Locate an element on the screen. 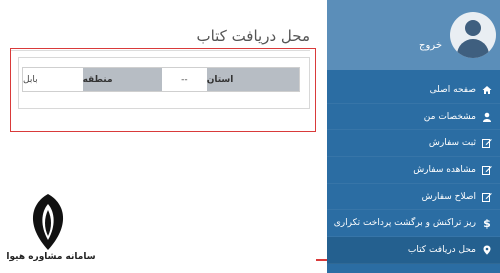 The height and width of the screenshot is (273, 500). user-panel: خروج is located at coordinates (413, 35).